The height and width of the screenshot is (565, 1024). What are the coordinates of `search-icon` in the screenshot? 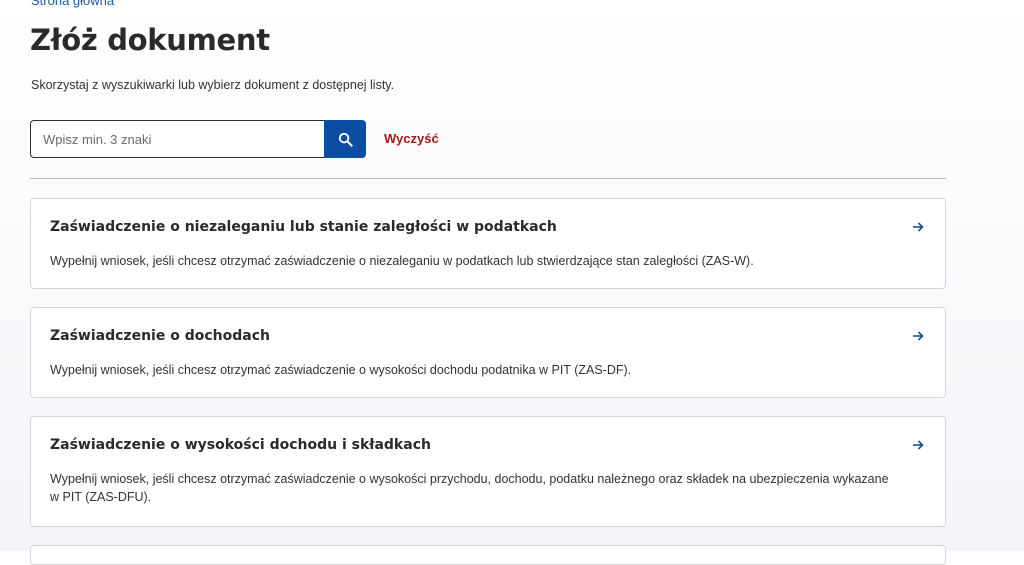 It's located at (345, 139).